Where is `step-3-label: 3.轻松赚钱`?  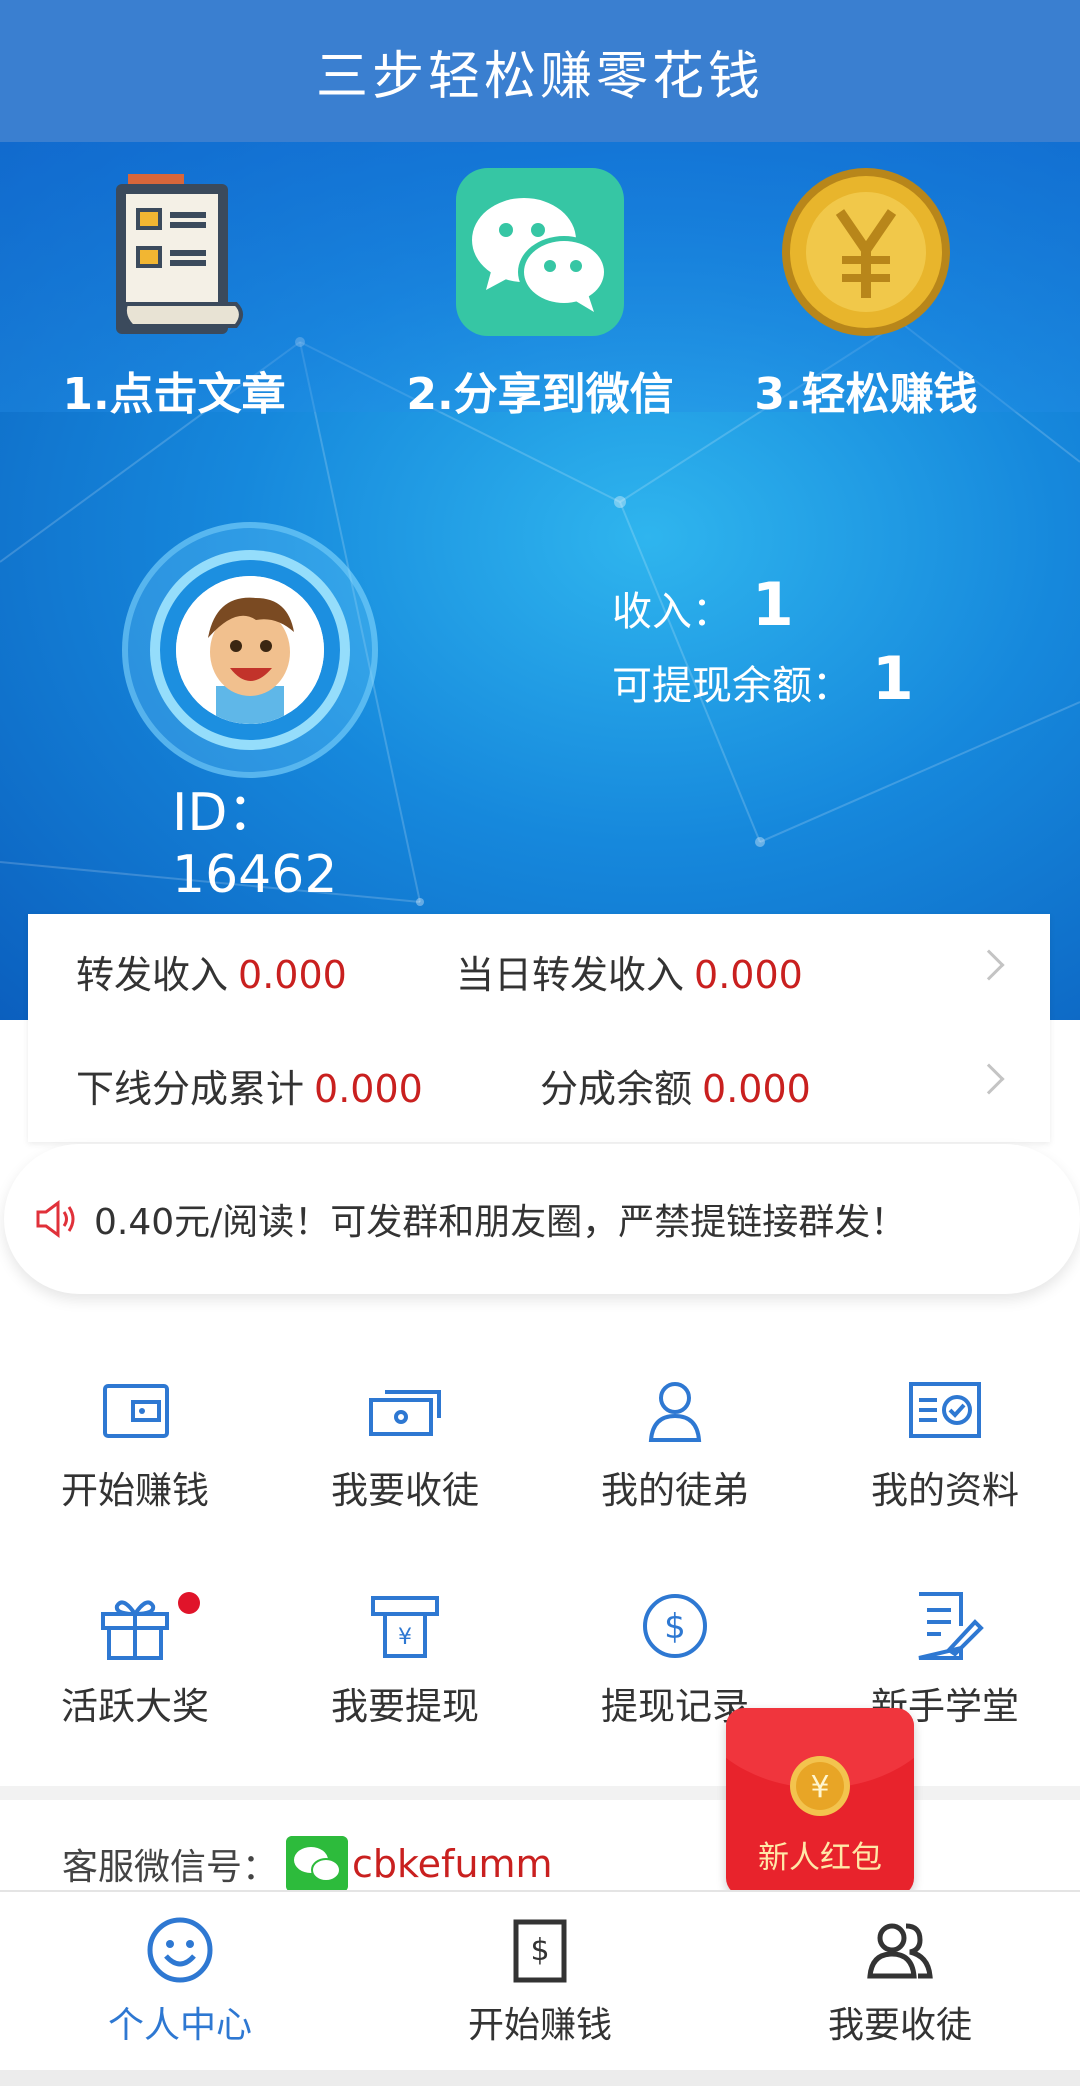 step-3-label: 3.轻松赚钱 is located at coordinates (866, 394).